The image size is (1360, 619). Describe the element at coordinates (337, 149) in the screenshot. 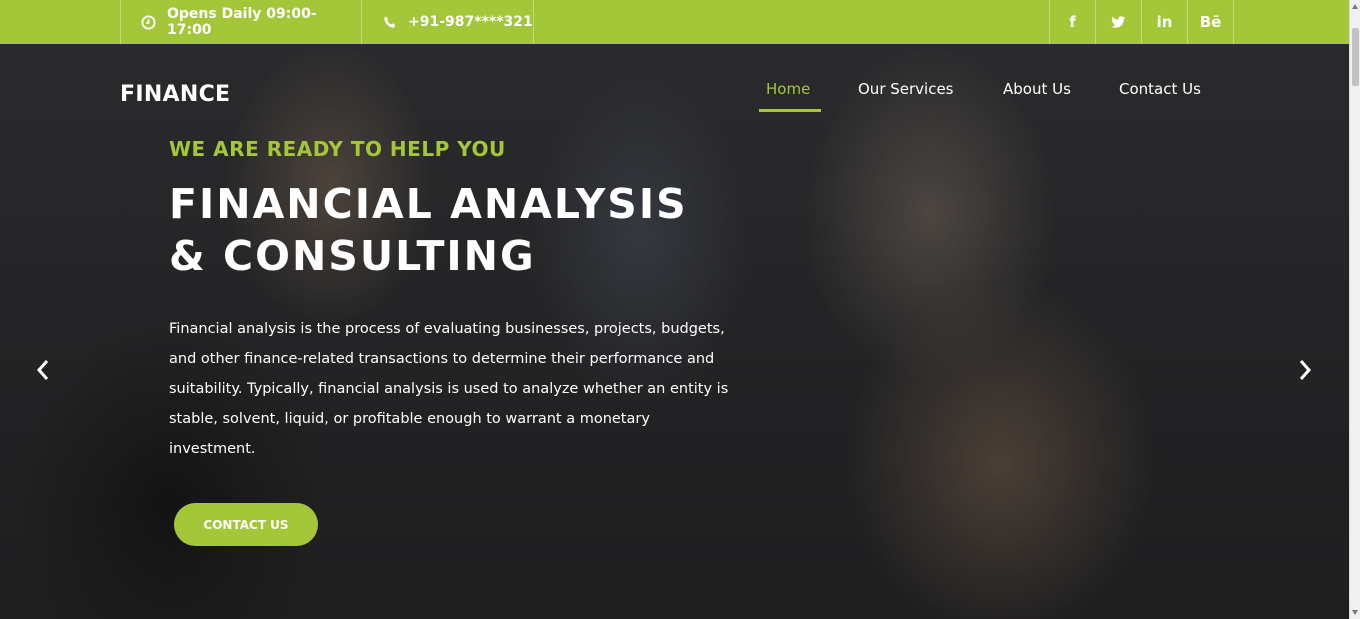

I see `hero-eyebrow: WE ARE READY TO HELP YOU` at that location.